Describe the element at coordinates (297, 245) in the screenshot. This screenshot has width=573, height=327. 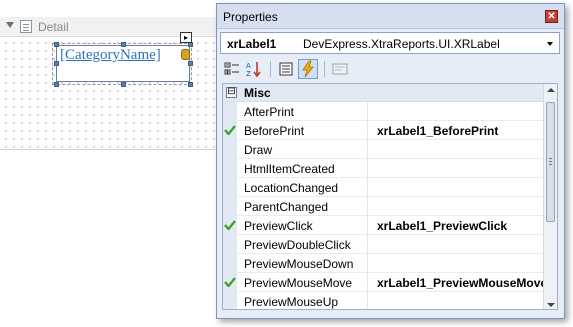
I see `property-name: PreviewDoubleClick` at that location.